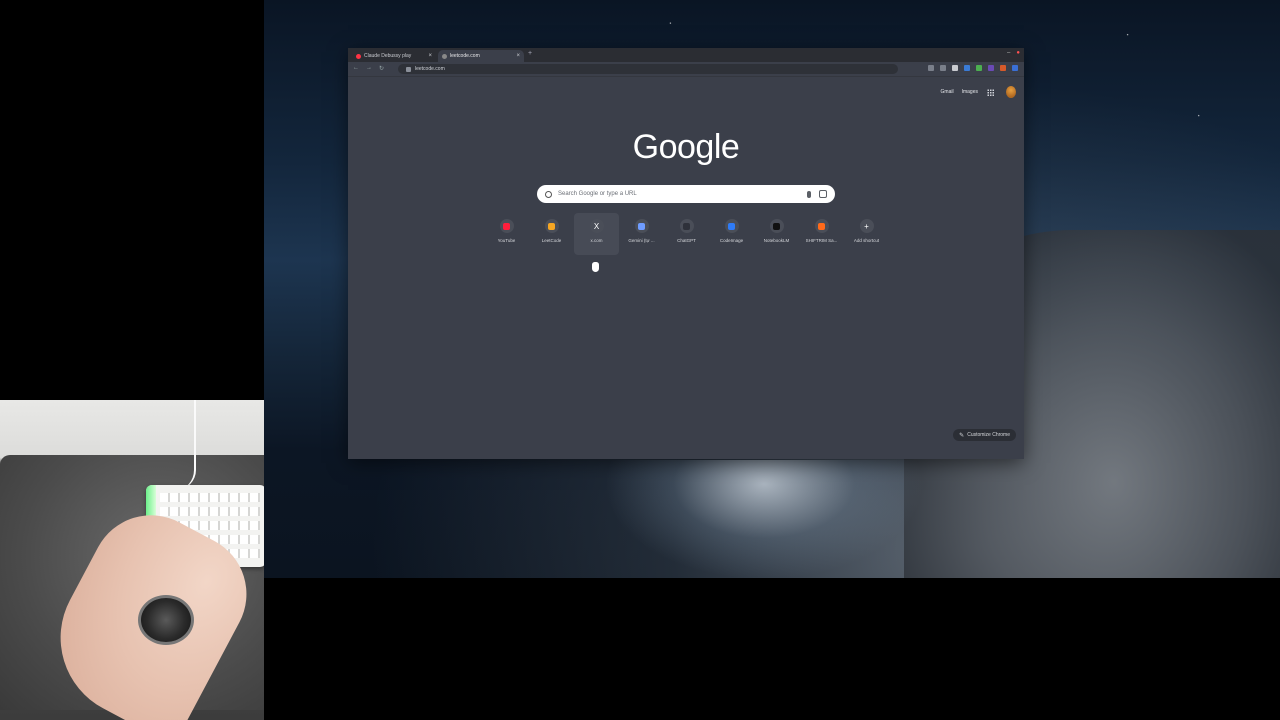 This screenshot has width=1280, height=720. I want to click on mouse-cursor, so click(595, 267).